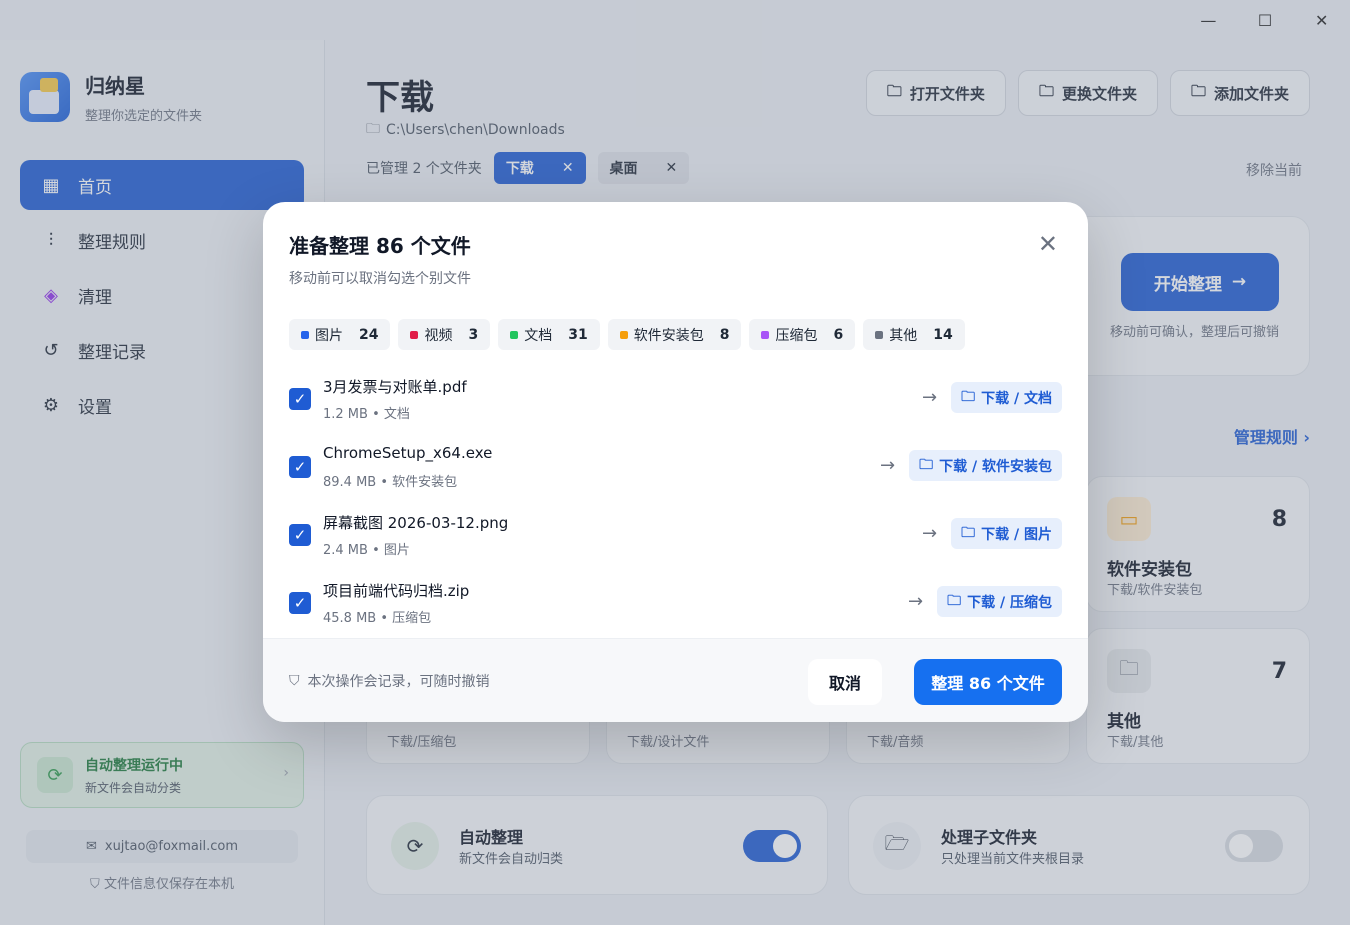 The width and height of the screenshot is (1350, 925). I want to click on file-meta: 2.4 MB • 图片, so click(366, 550).